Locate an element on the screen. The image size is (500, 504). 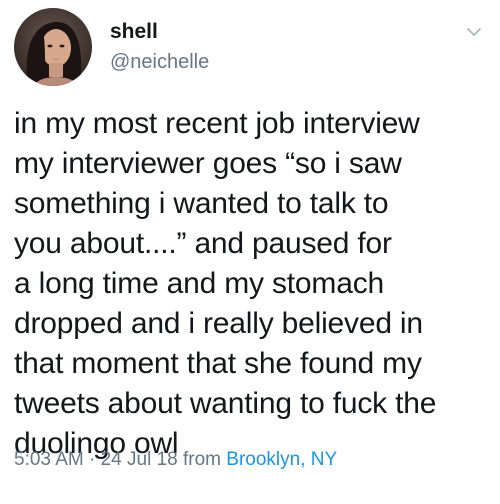
chevron-down-icon is located at coordinates (474, 32).